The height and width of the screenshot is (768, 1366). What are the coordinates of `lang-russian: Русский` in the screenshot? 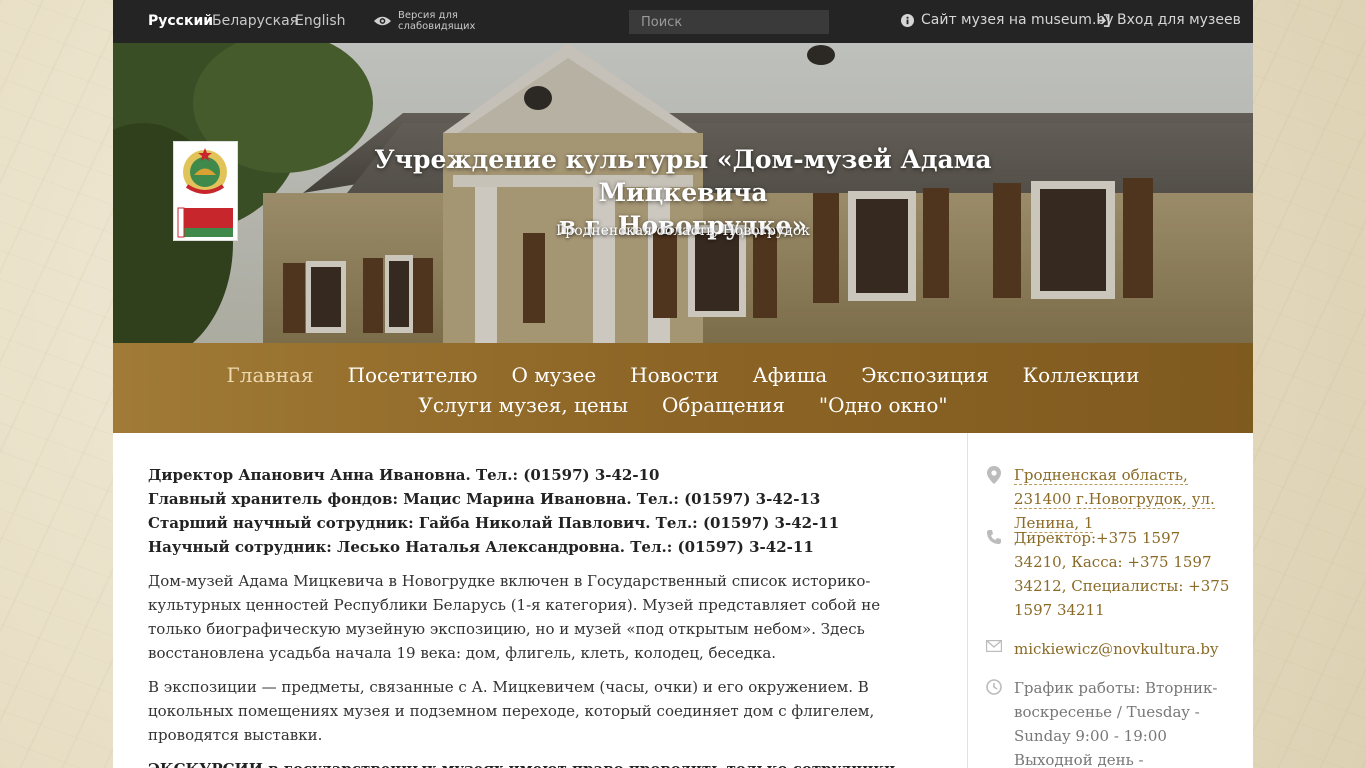 It's located at (180, 21).